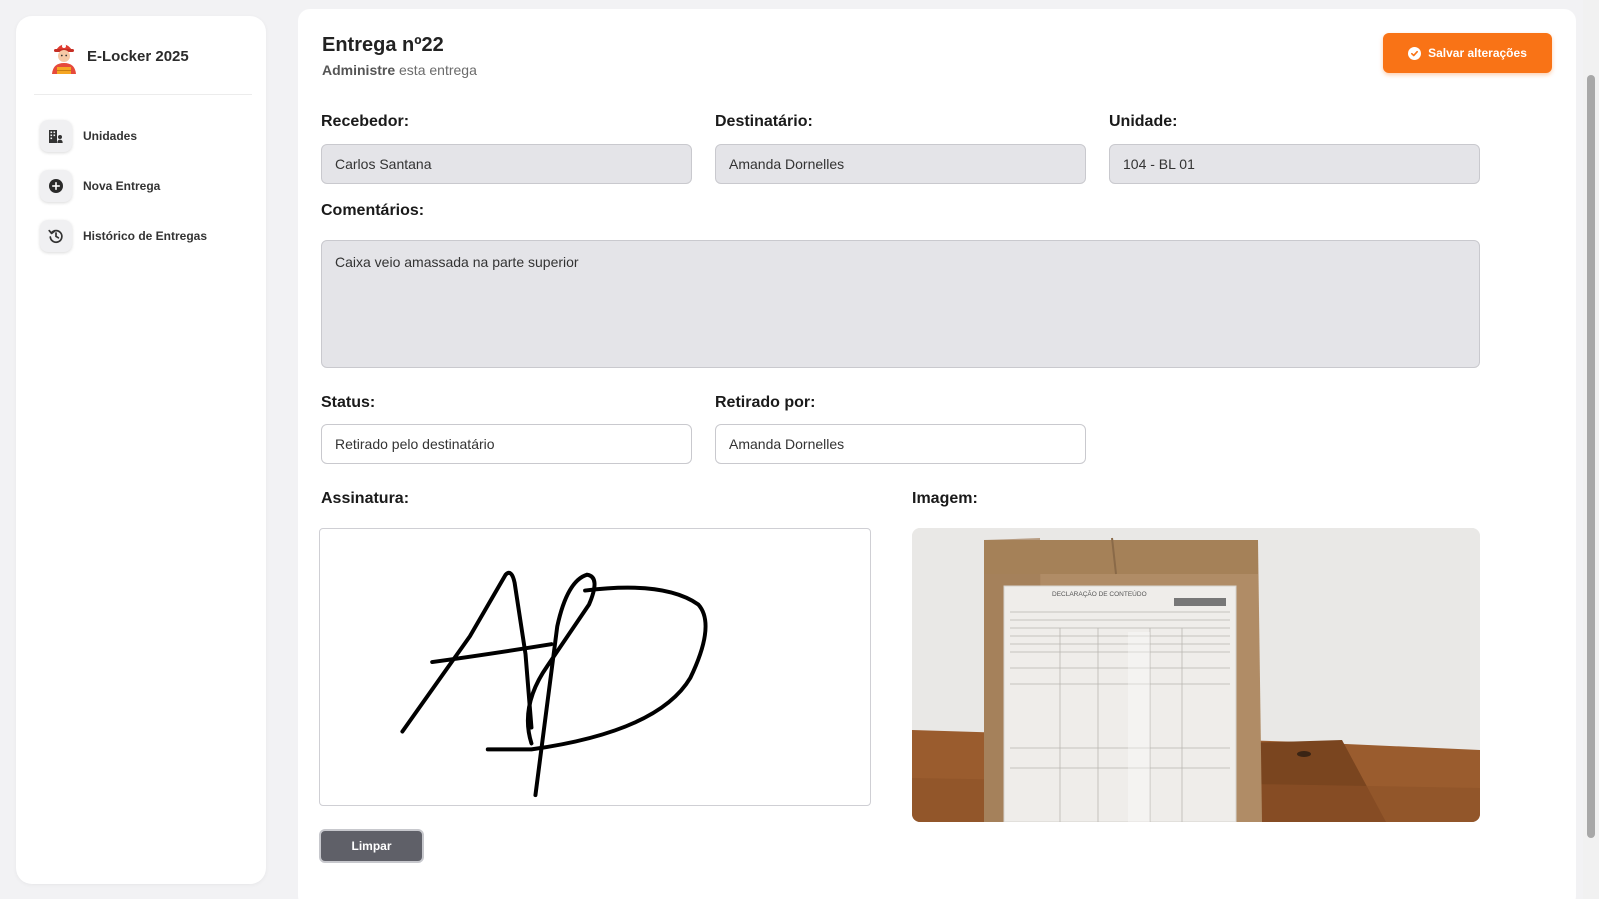  What do you see at coordinates (554, 684) in the screenshot?
I see `signature-drawing` at bounding box center [554, 684].